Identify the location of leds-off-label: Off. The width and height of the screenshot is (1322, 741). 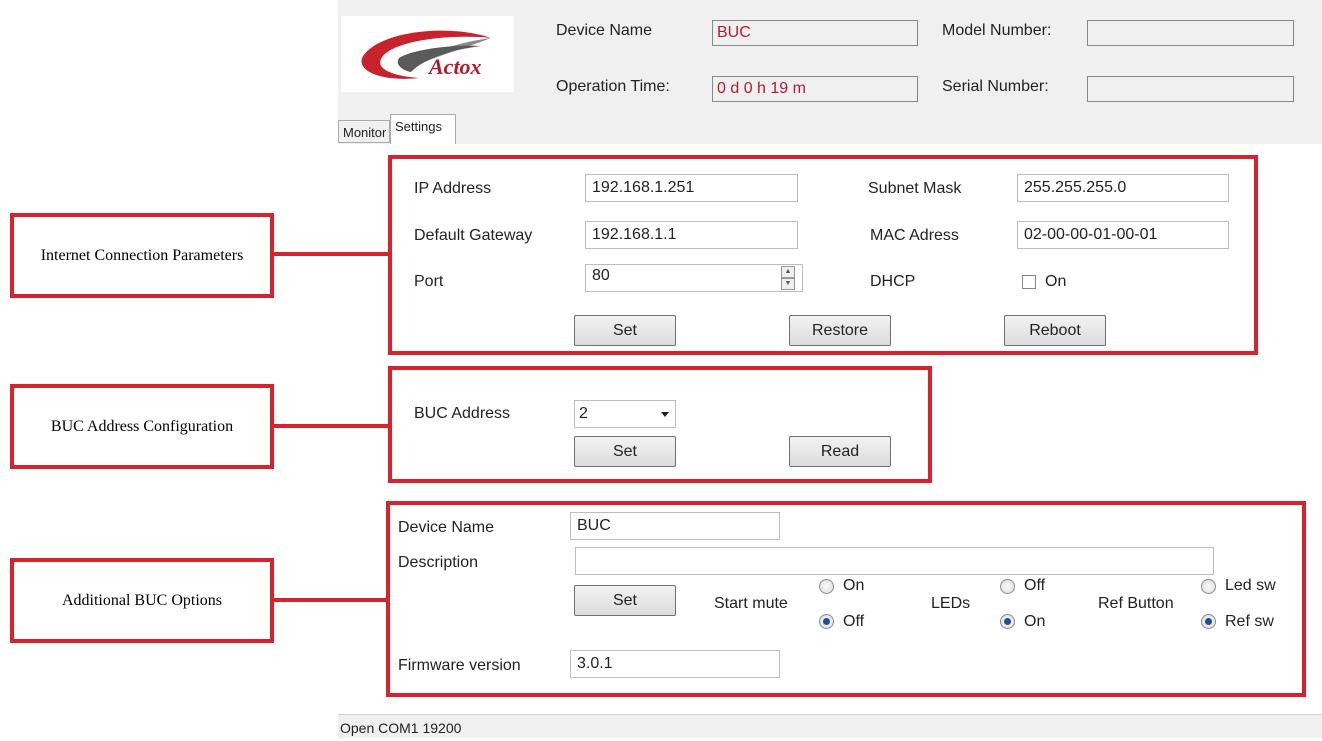
(1035, 585).